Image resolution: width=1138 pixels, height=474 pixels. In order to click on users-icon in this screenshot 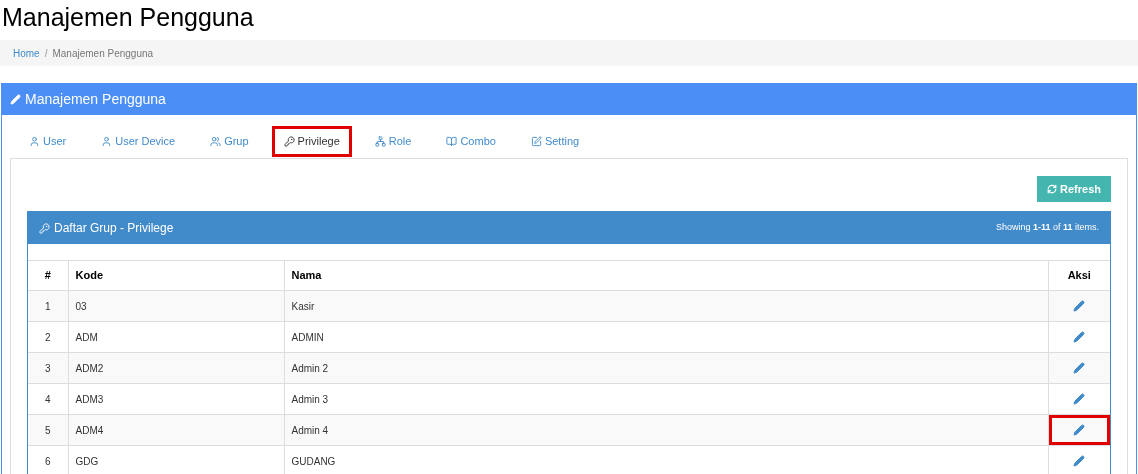, I will do `click(216, 141)`.